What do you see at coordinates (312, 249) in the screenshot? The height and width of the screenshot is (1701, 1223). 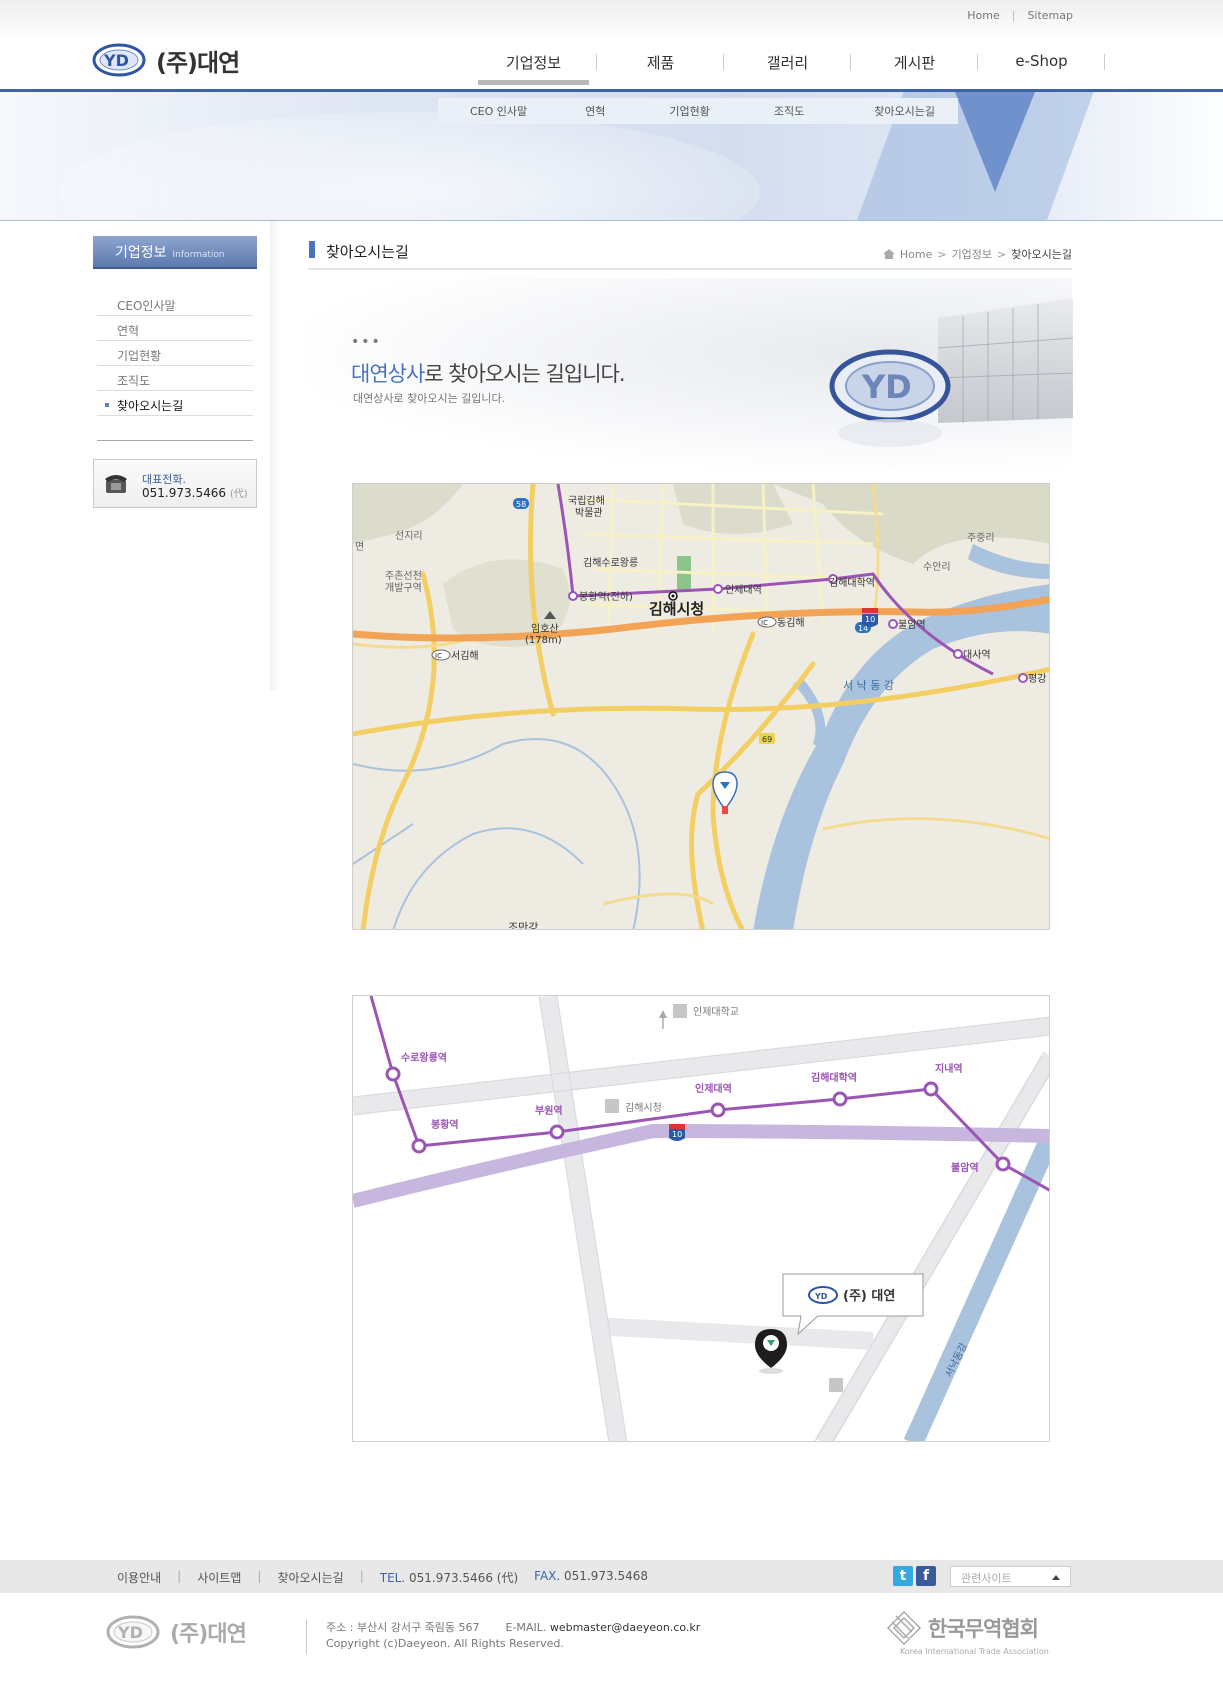 I see `title-marker` at bounding box center [312, 249].